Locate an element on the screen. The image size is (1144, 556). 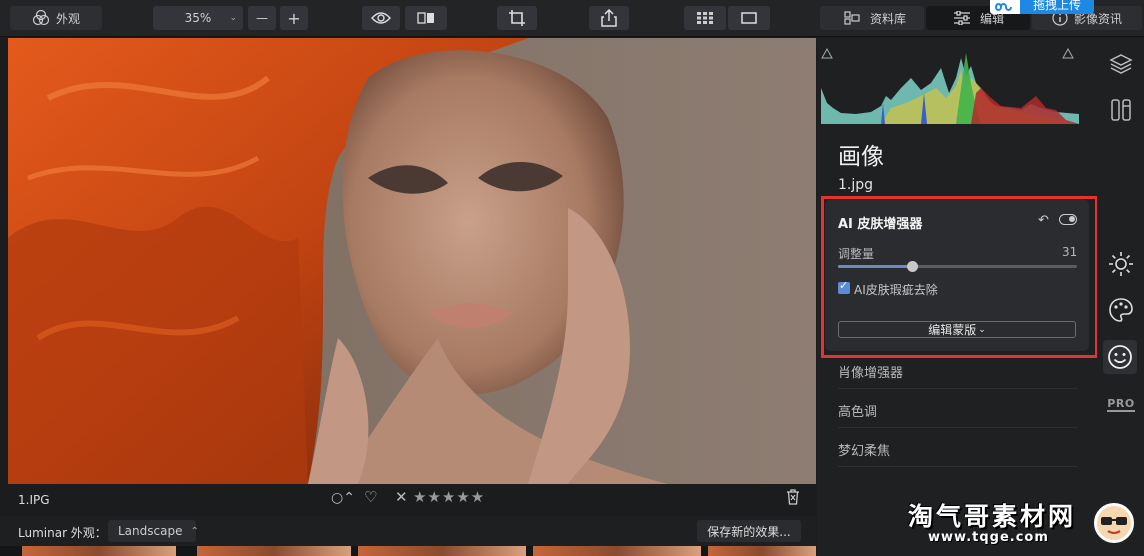
crop-icon is located at coordinates (517, 18).